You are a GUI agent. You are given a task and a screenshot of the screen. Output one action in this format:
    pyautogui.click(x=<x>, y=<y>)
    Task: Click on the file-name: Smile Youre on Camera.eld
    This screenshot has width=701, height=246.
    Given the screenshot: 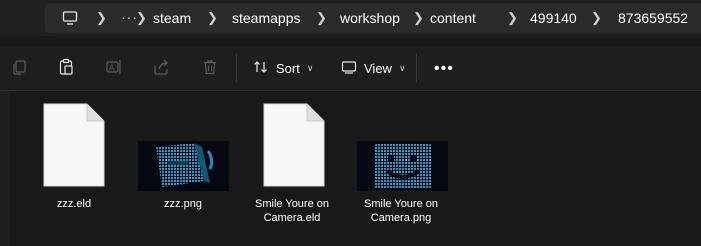 What is the action you would take?
    pyautogui.click(x=292, y=211)
    